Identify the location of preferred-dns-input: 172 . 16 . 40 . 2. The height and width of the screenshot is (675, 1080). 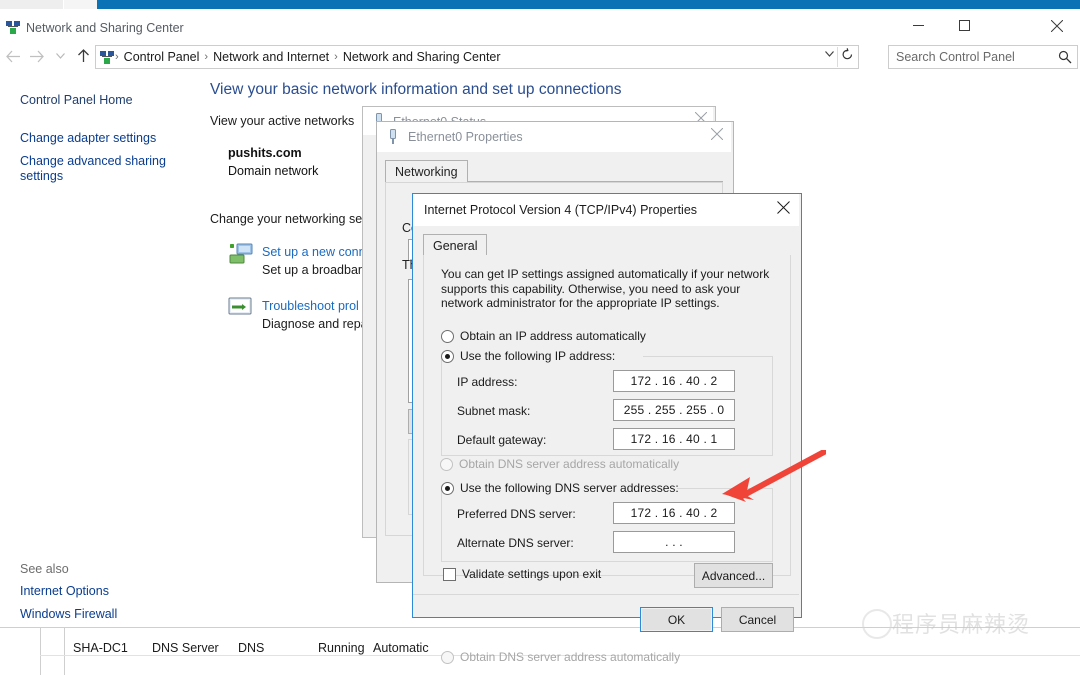
(674, 513).